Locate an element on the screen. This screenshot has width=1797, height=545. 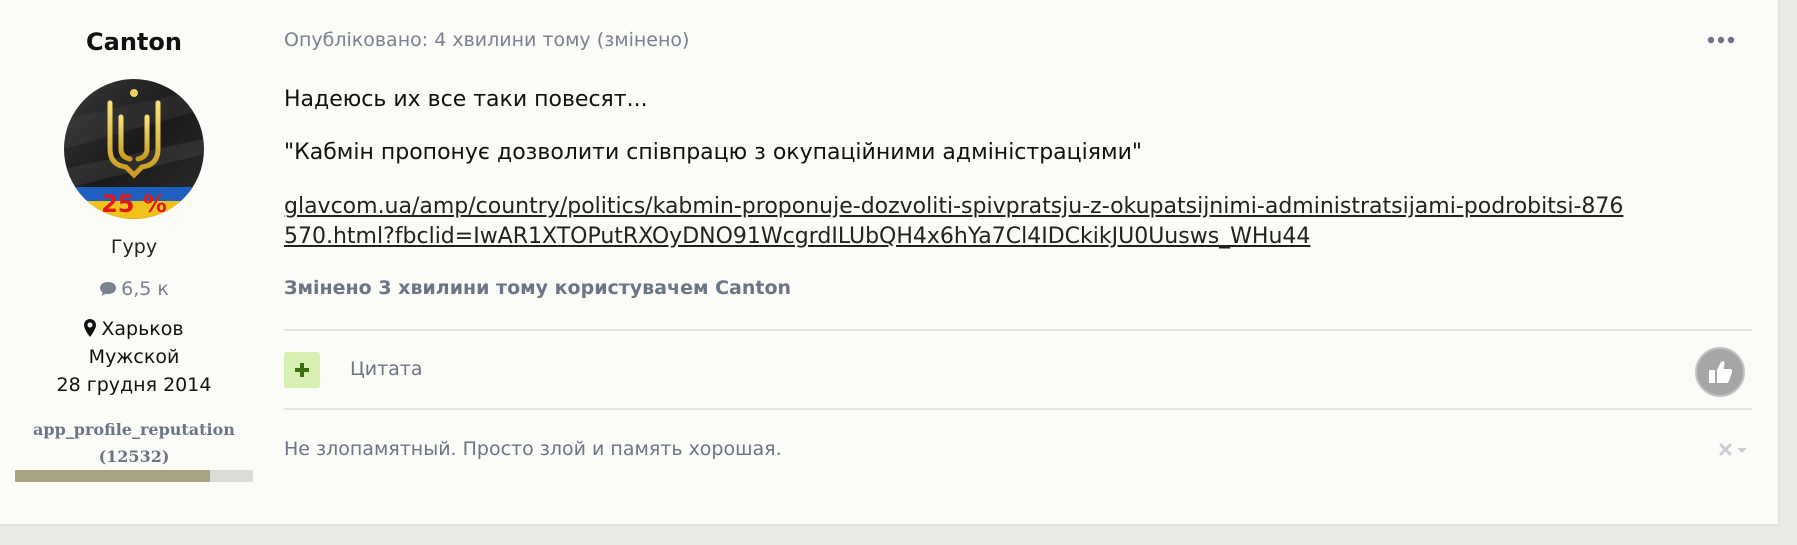
post-options-button is located at coordinates (1721, 40).